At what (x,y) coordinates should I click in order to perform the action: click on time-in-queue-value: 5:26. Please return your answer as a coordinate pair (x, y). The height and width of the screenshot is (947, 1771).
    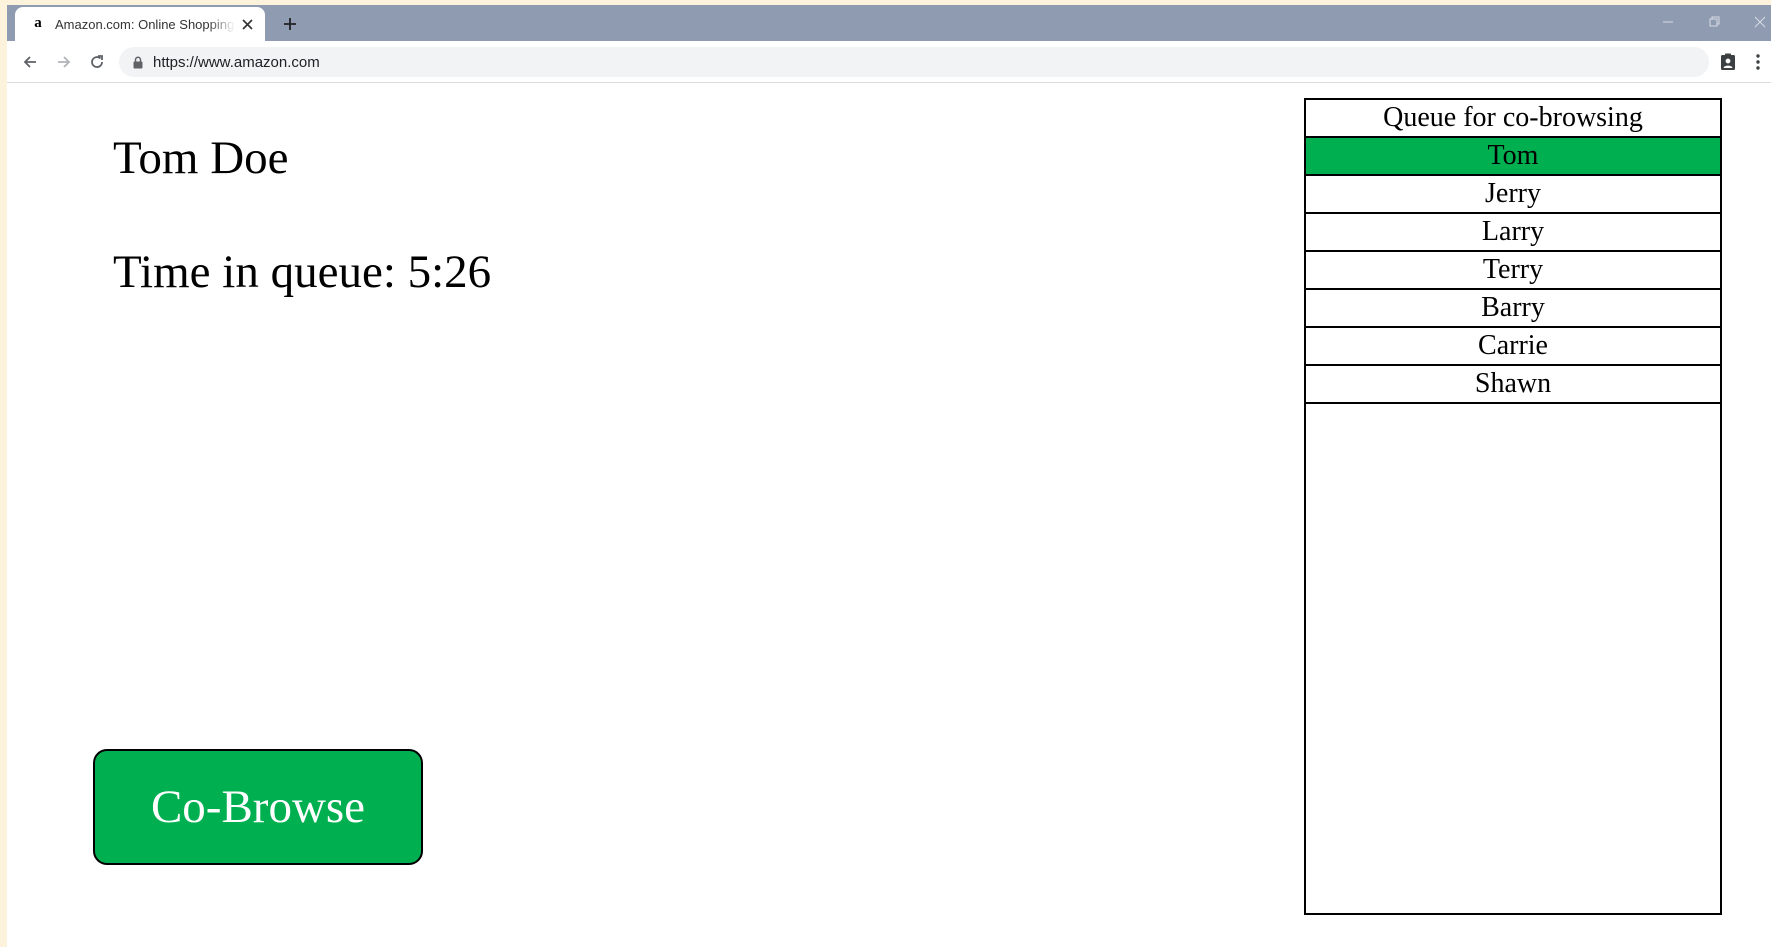
    Looking at the image, I should click on (449, 272).